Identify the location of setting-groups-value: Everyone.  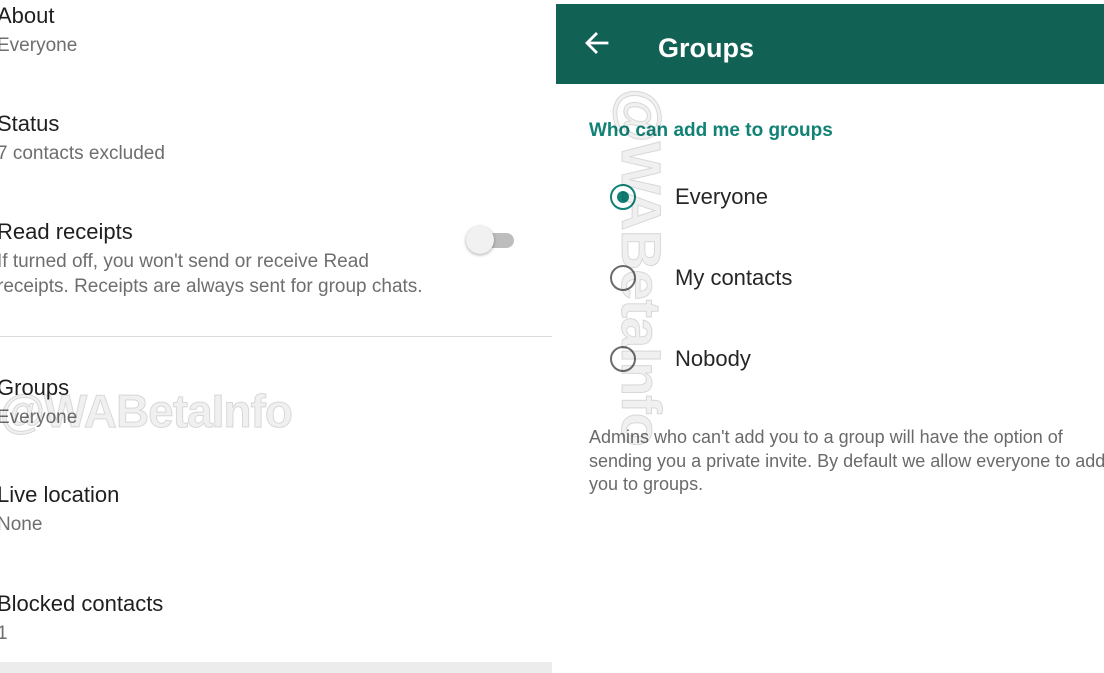
(39, 417).